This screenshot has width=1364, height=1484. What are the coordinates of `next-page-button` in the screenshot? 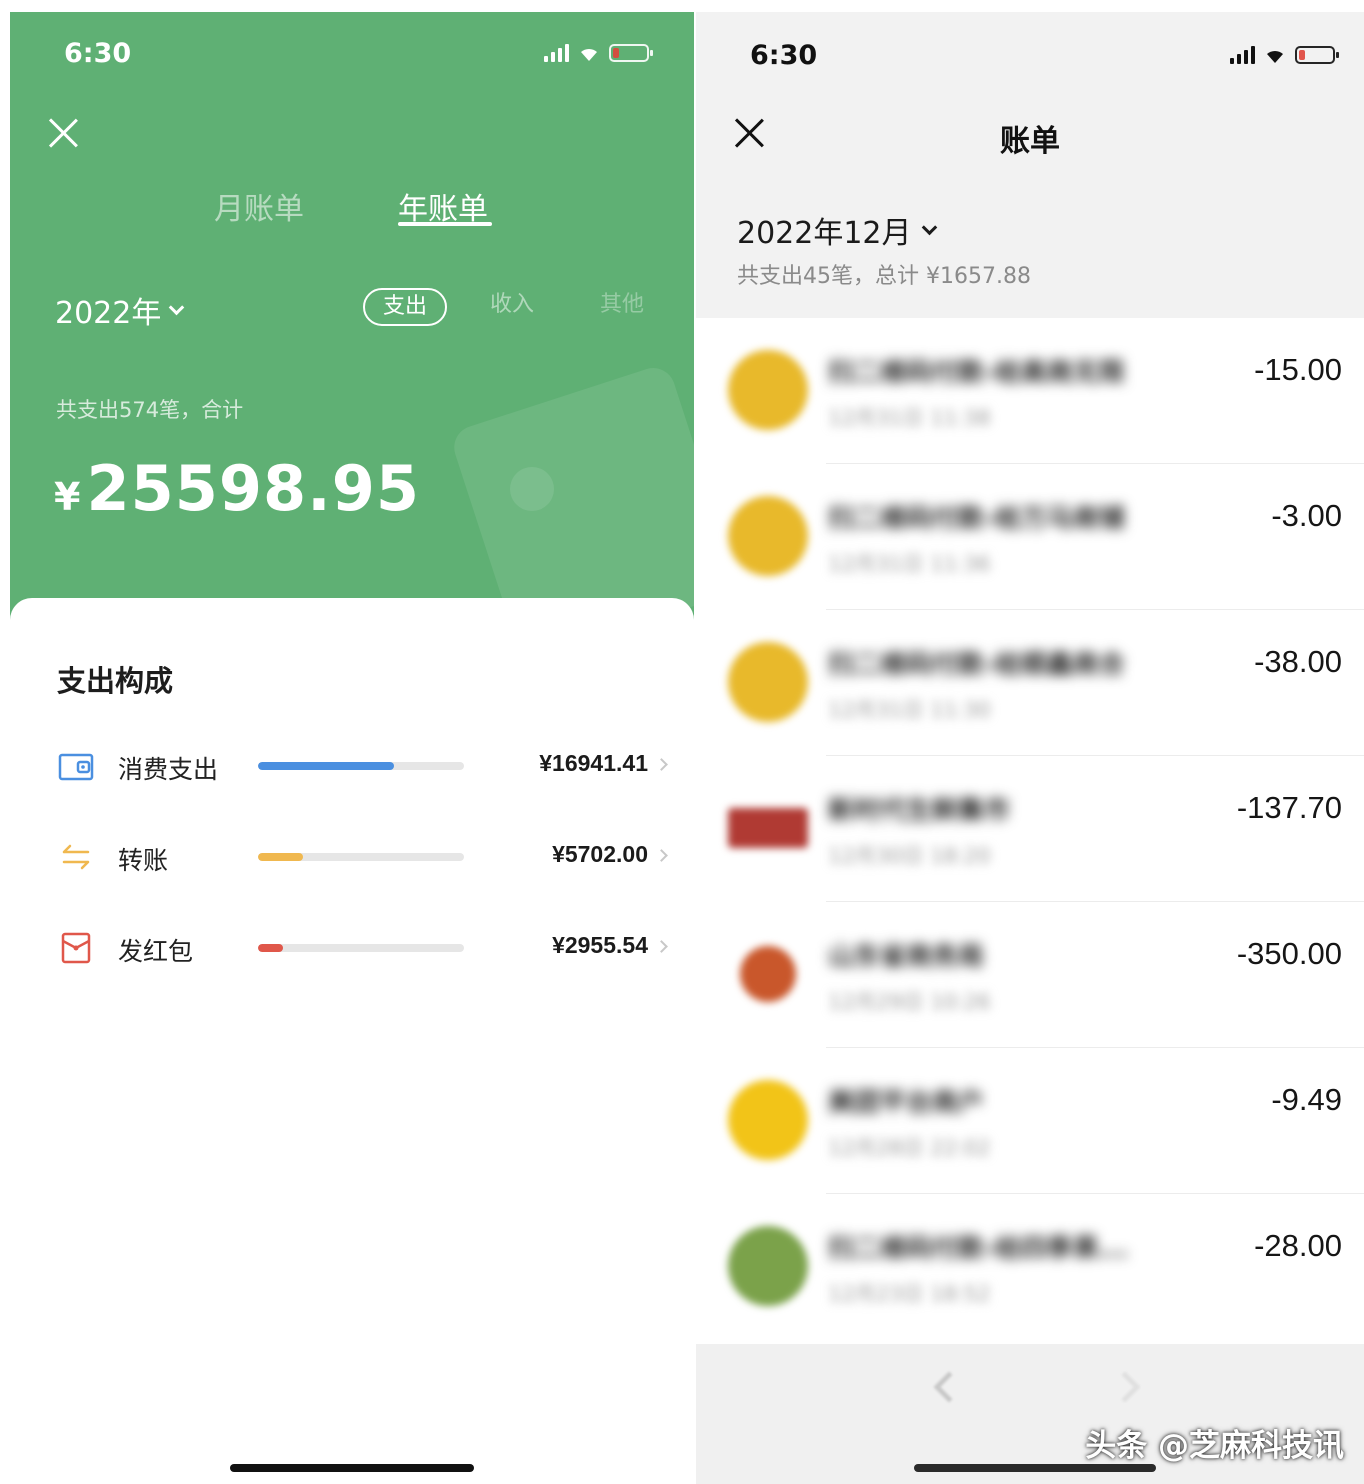 It's located at (1125, 1387).